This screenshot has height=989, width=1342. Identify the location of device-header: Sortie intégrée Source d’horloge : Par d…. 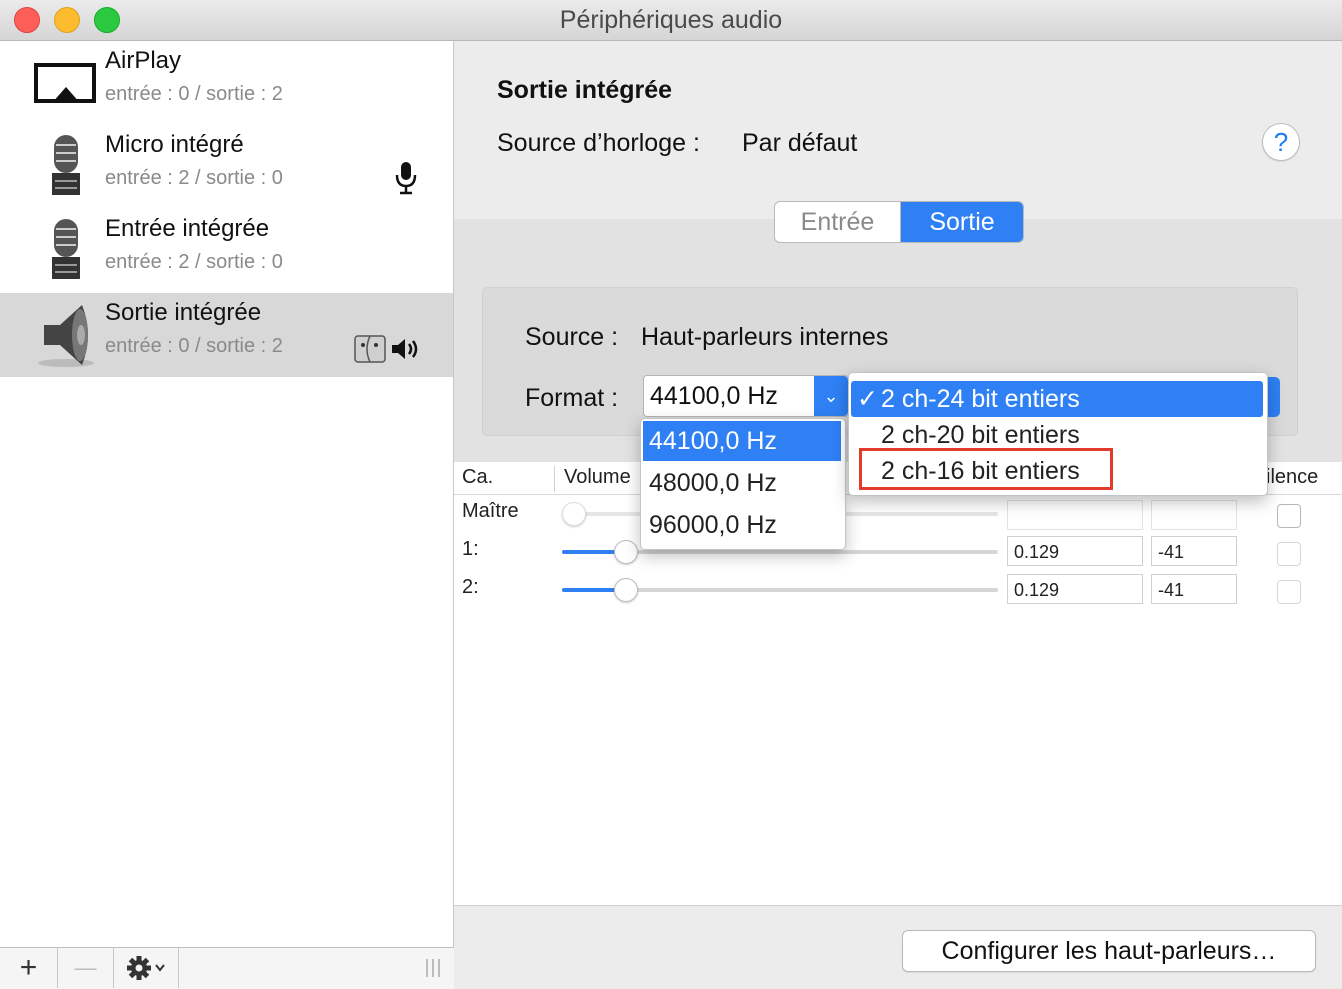
(898, 130).